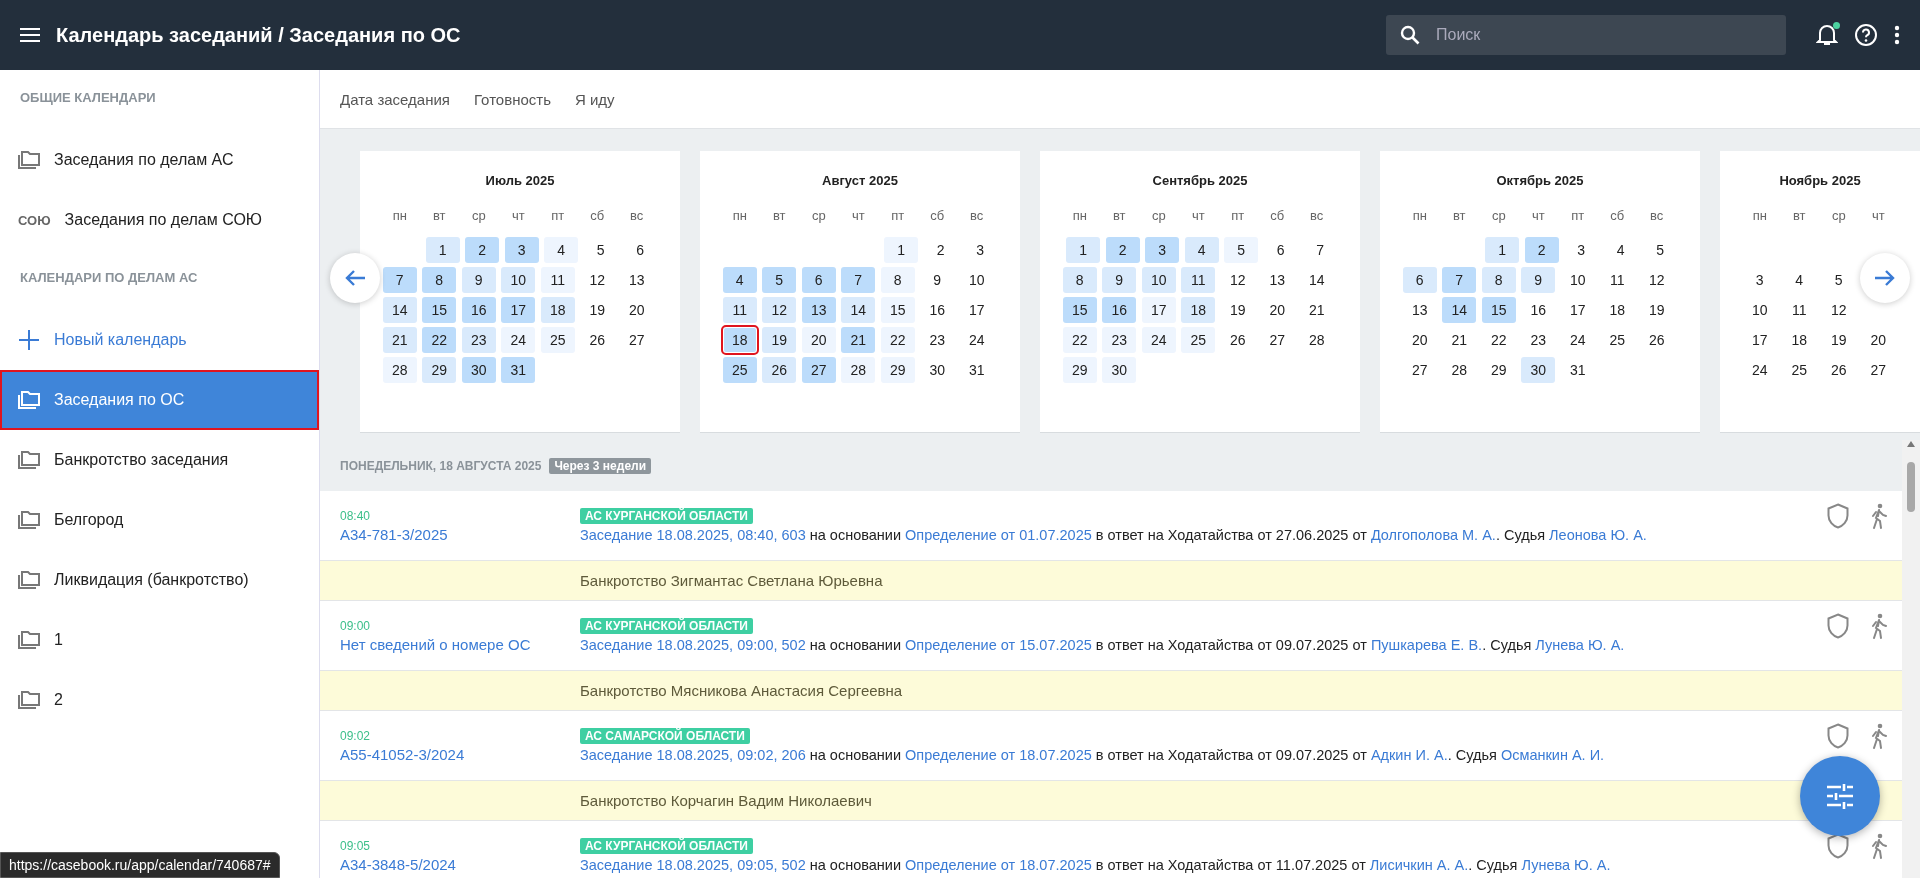 This screenshot has width=1920, height=878. Describe the element at coordinates (998, 645) in the screenshot. I see `description-link: Определение от 15.07.2025` at that location.